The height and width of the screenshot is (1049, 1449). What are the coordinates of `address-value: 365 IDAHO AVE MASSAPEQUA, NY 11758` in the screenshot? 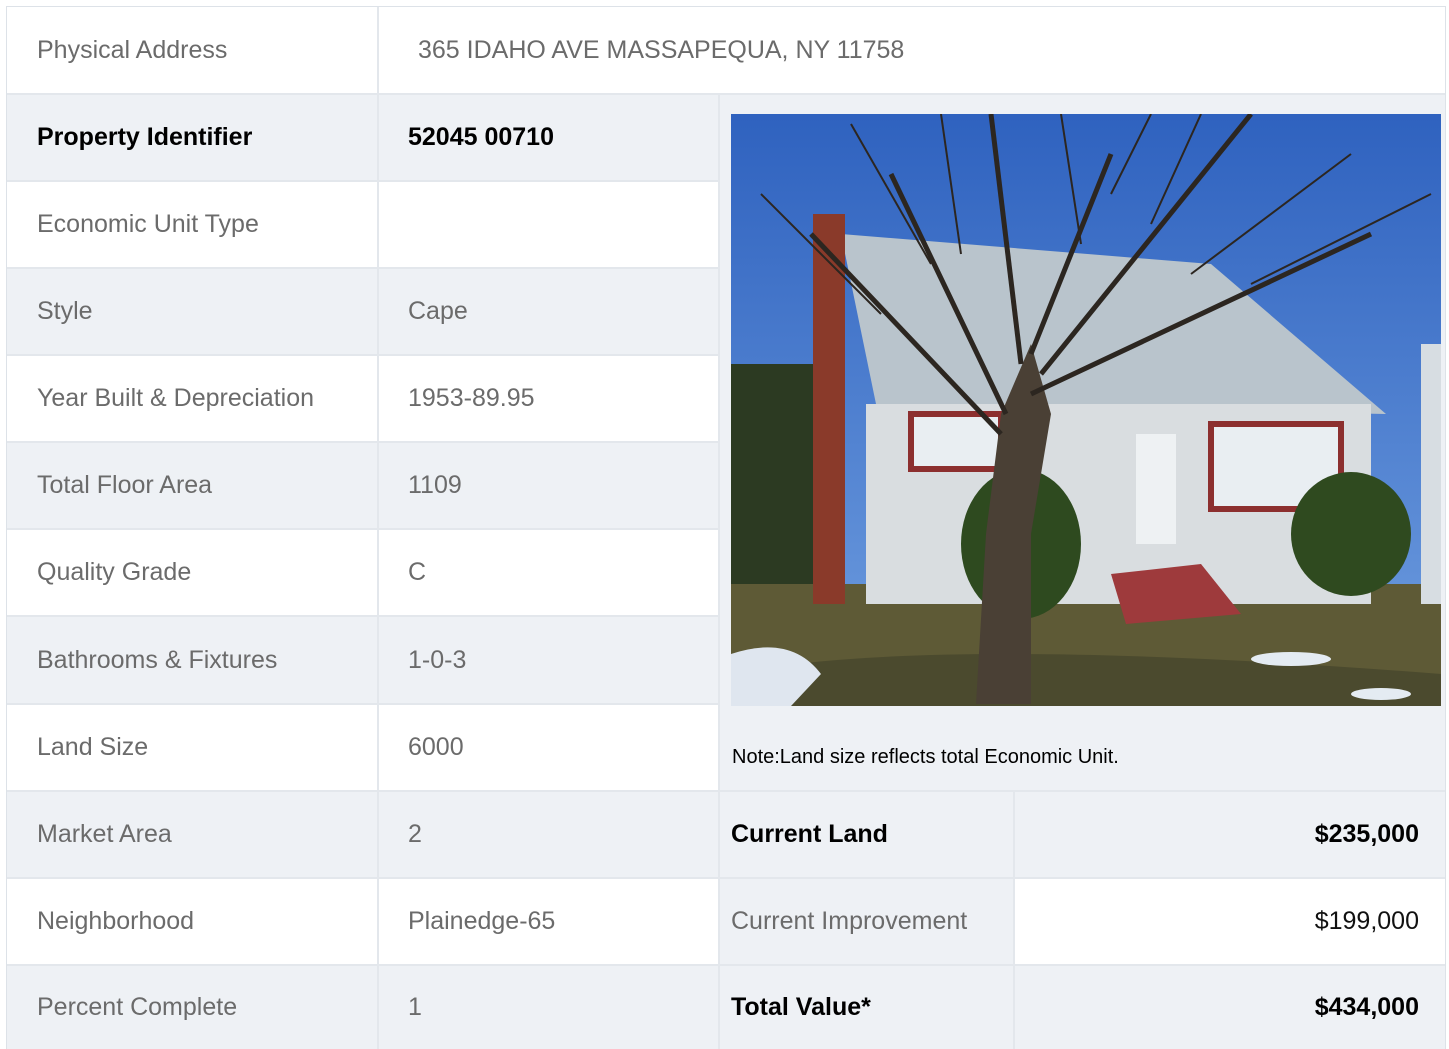 It's located at (911, 50).